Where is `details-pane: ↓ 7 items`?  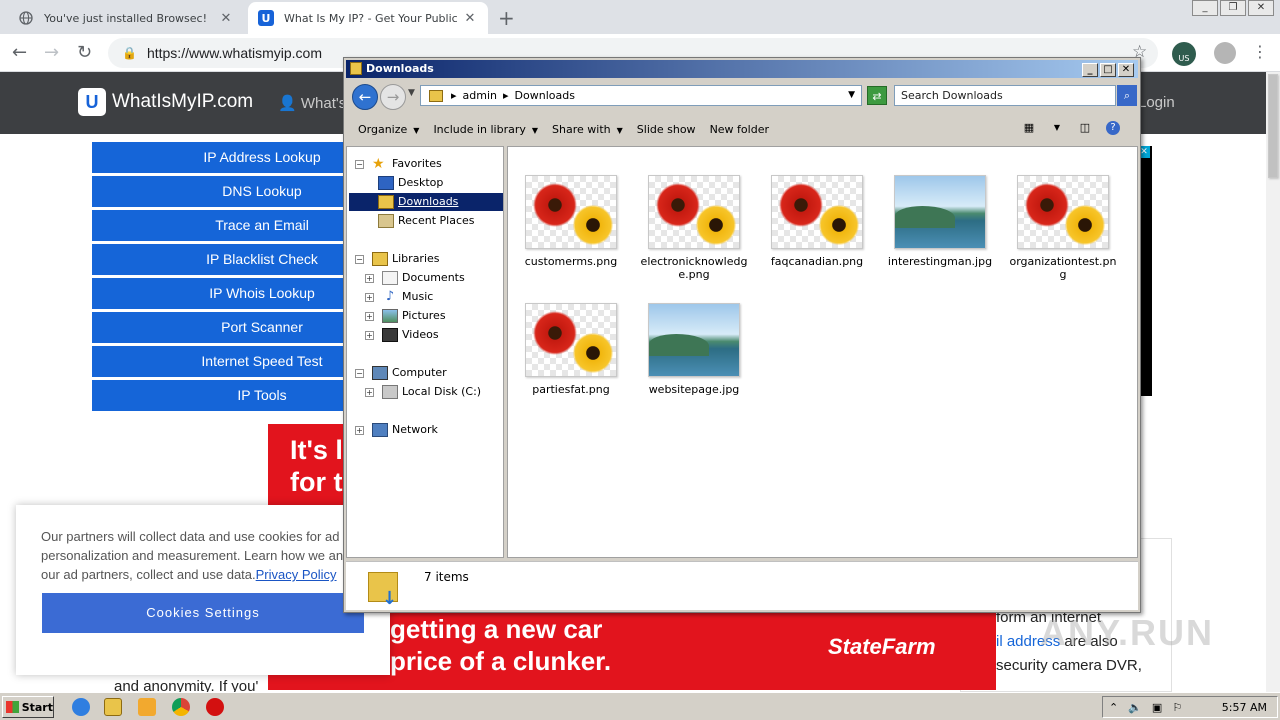 details-pane: ↓ 7 items is located at coordinates (742, 585).